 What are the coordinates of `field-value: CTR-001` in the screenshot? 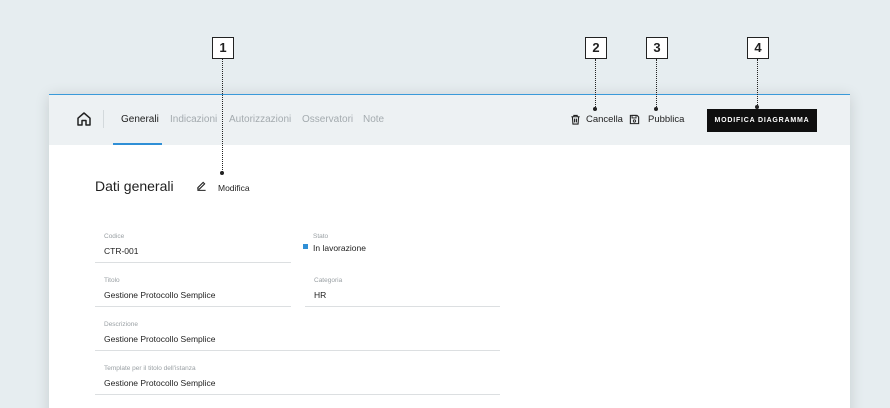 It's located at (121, 251).